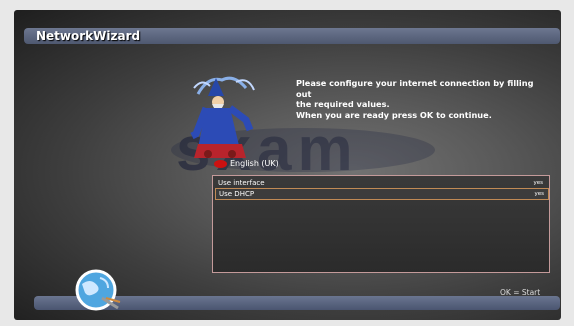 This screenshot has width=574, height=326. What do you see at coordinates (381, 183) in the screenshot?
I see `list-item-use-interface: Use interface yes` at bounding box center [381, 183].